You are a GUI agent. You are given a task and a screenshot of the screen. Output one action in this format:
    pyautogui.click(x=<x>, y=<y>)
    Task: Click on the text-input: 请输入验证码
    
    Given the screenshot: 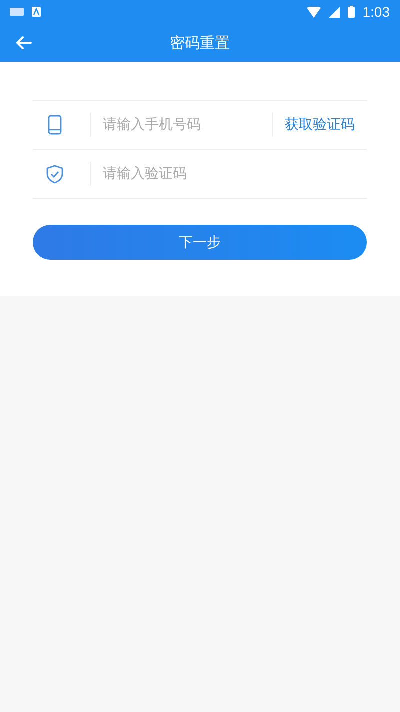 What is the action you would take?
    pyautogui.click(x=235, y=174)
    